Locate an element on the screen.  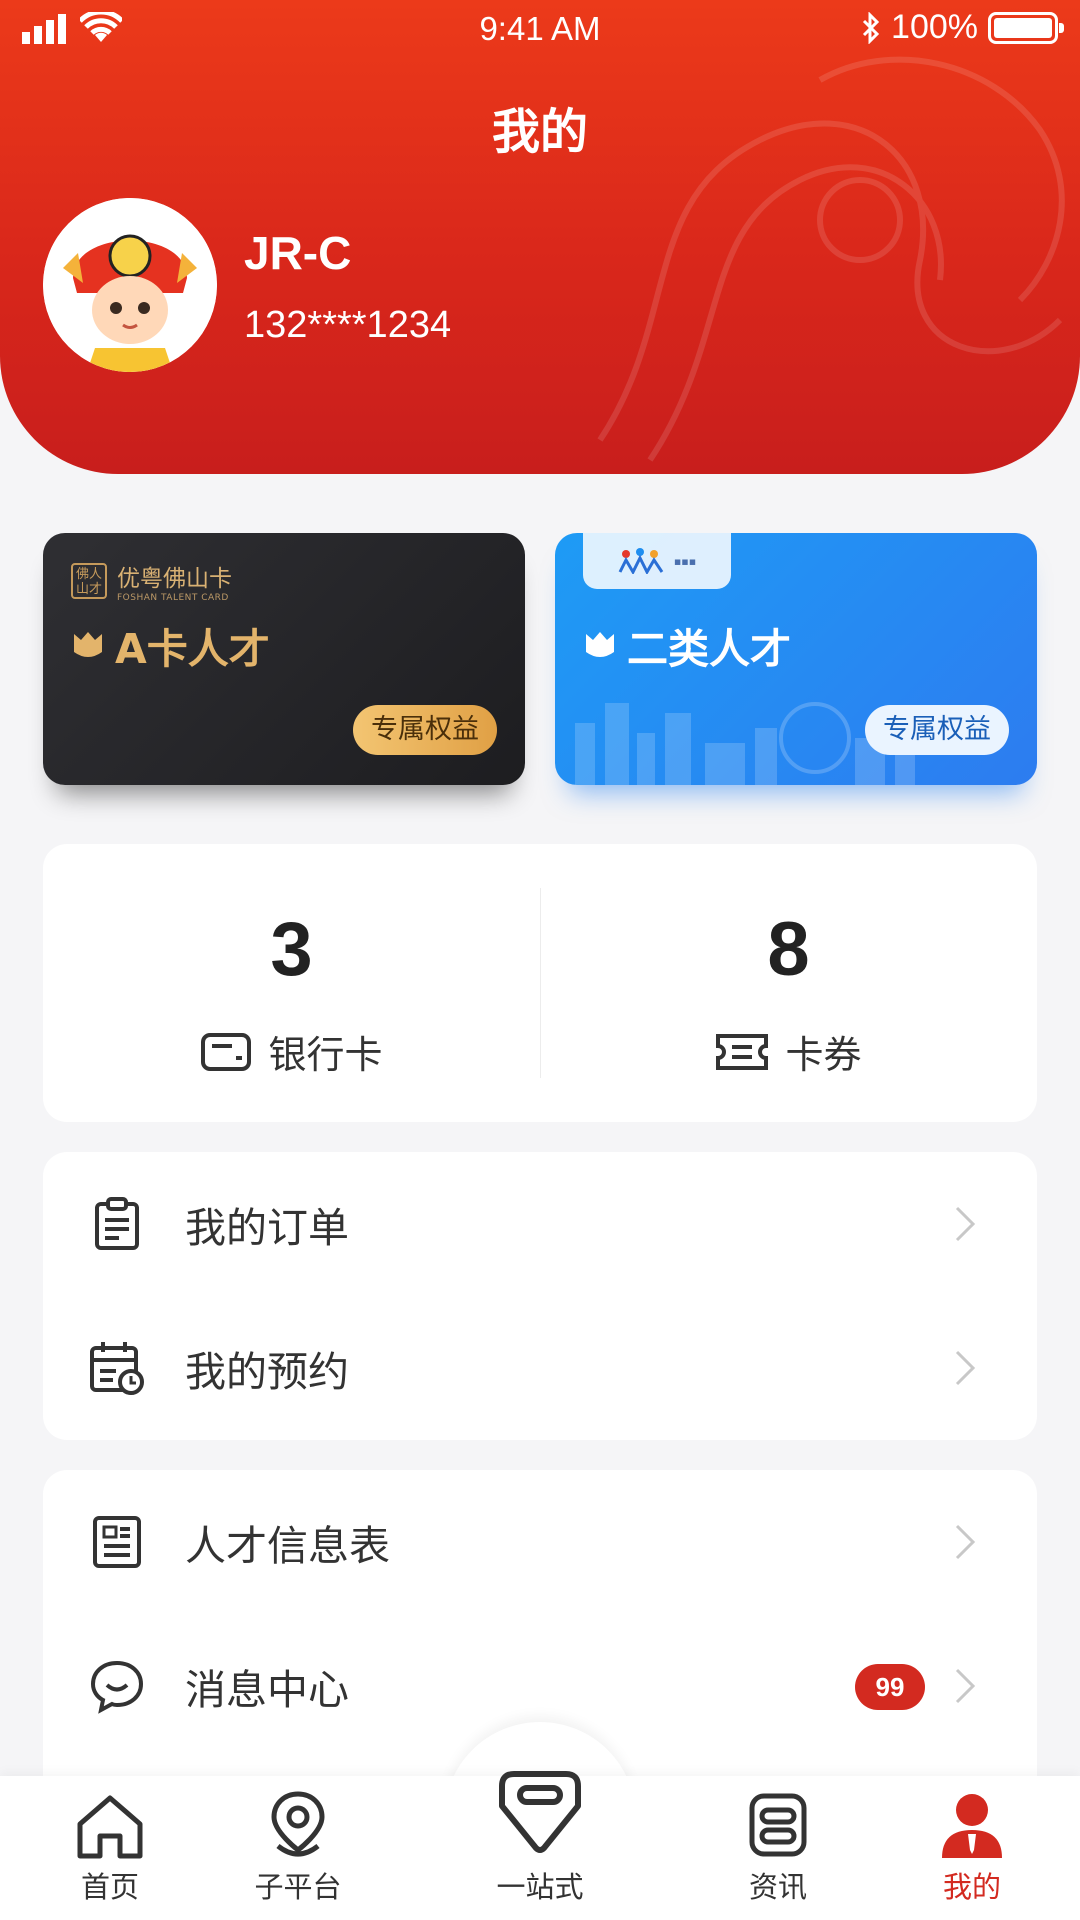
talent-card-b: ▪▪▪ 二类人才 专属权益 is located at coordinates (796, 659).